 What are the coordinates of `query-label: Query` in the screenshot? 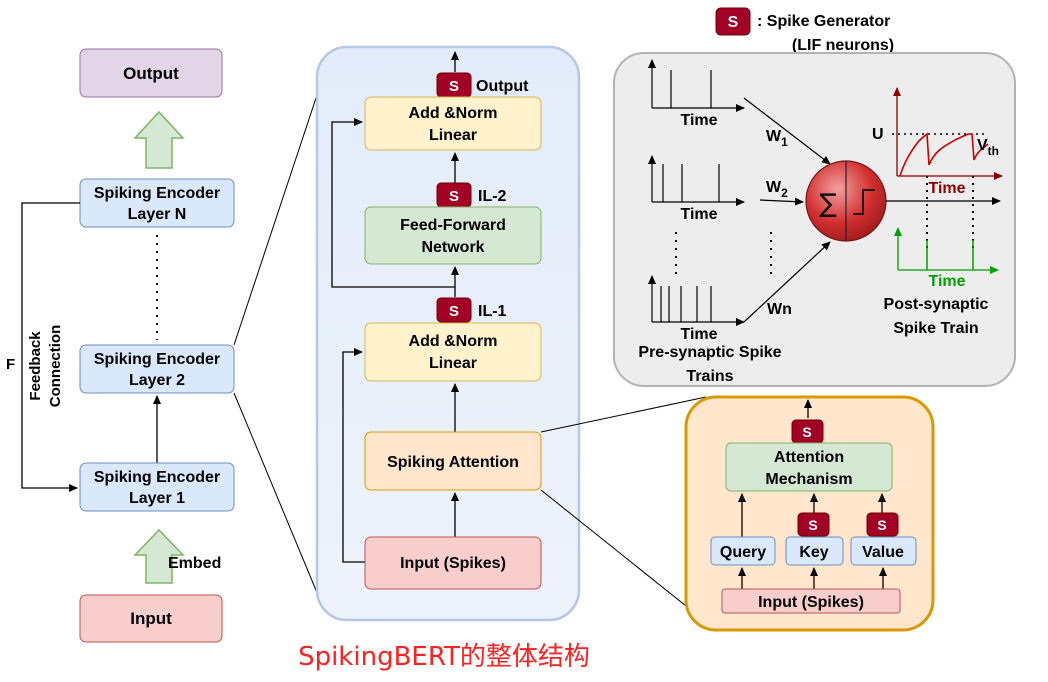 It's located at (743, 552).